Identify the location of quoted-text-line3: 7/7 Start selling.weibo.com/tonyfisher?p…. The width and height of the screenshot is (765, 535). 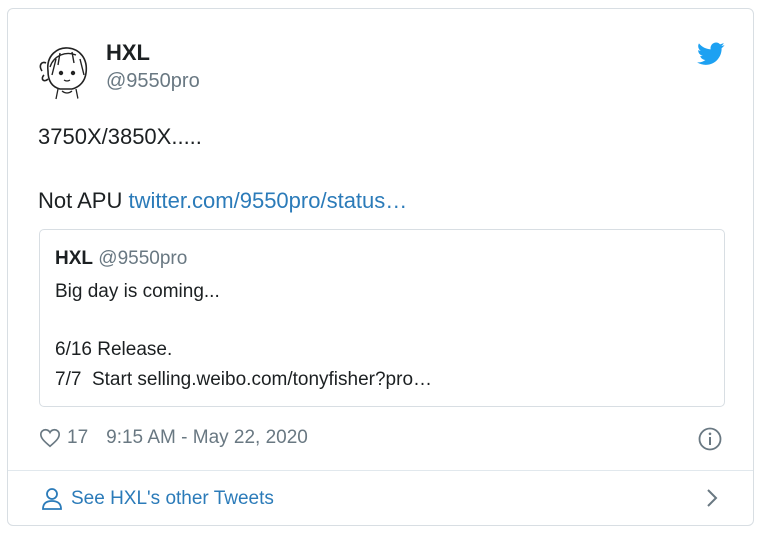
(244, 379).